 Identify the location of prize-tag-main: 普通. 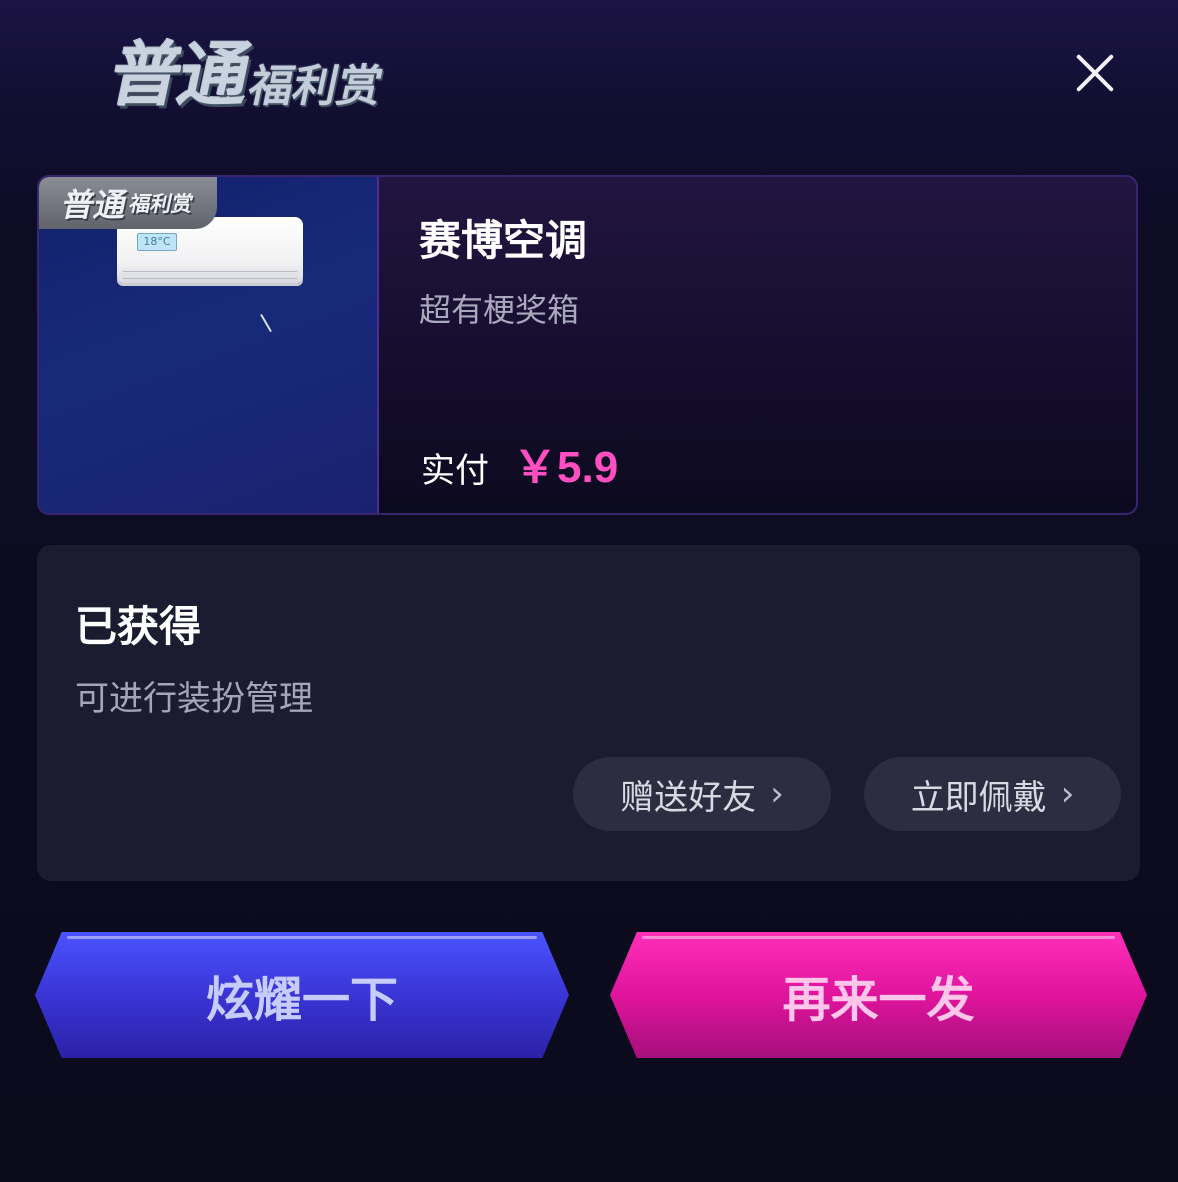
(95, 205).